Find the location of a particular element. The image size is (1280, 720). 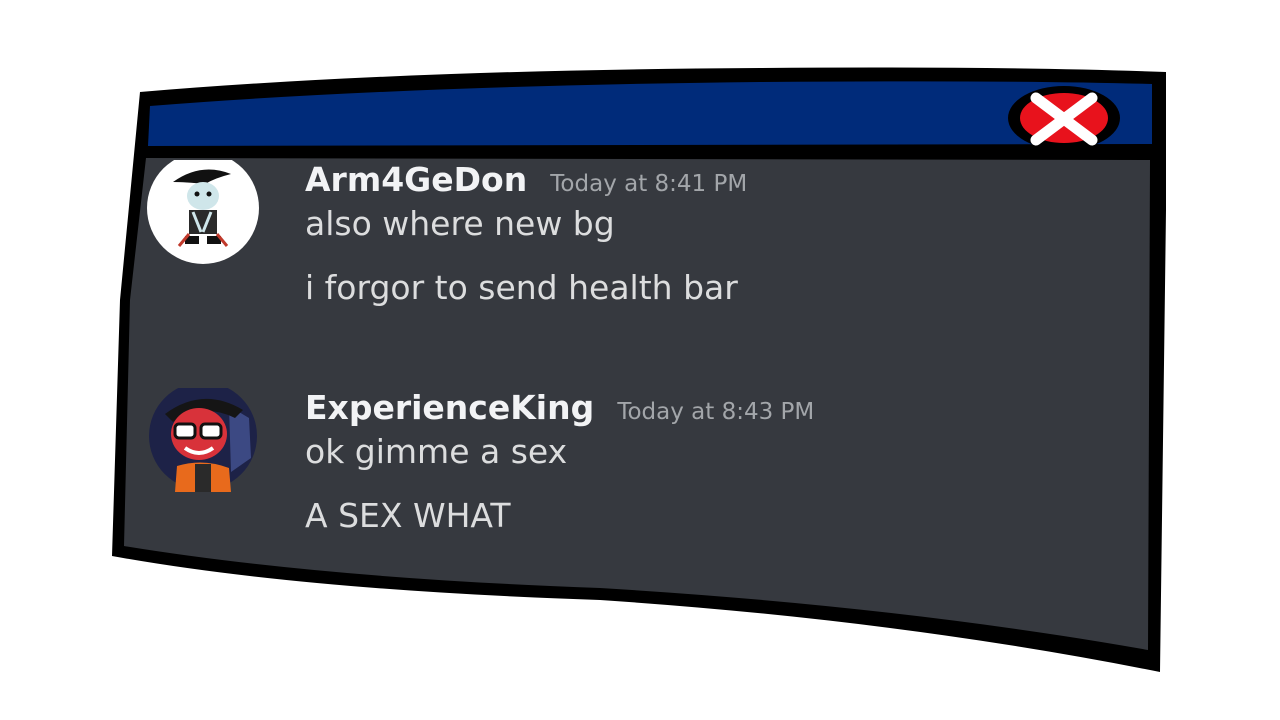

timestamp: Today at 8:41 PM is located at coordinates (649, 184).